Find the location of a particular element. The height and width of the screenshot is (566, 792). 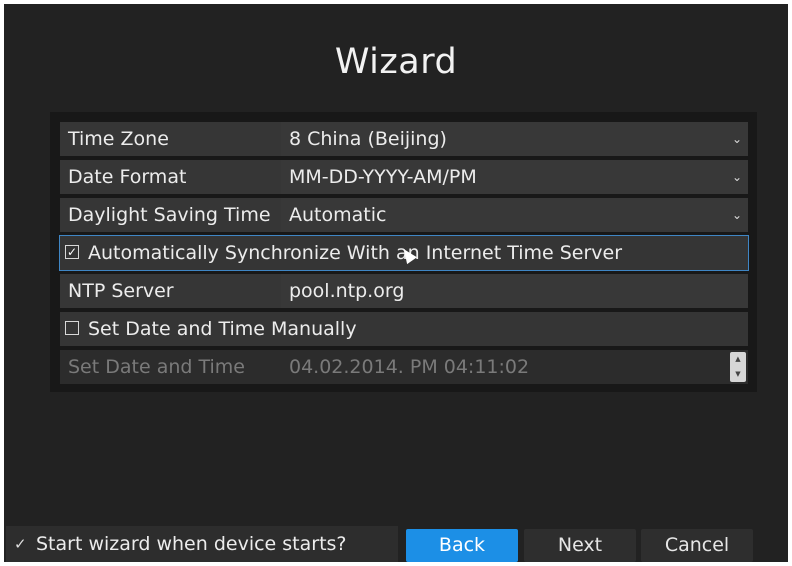

ntp-server-label: NTP Server is located at coordinates (173, 291).